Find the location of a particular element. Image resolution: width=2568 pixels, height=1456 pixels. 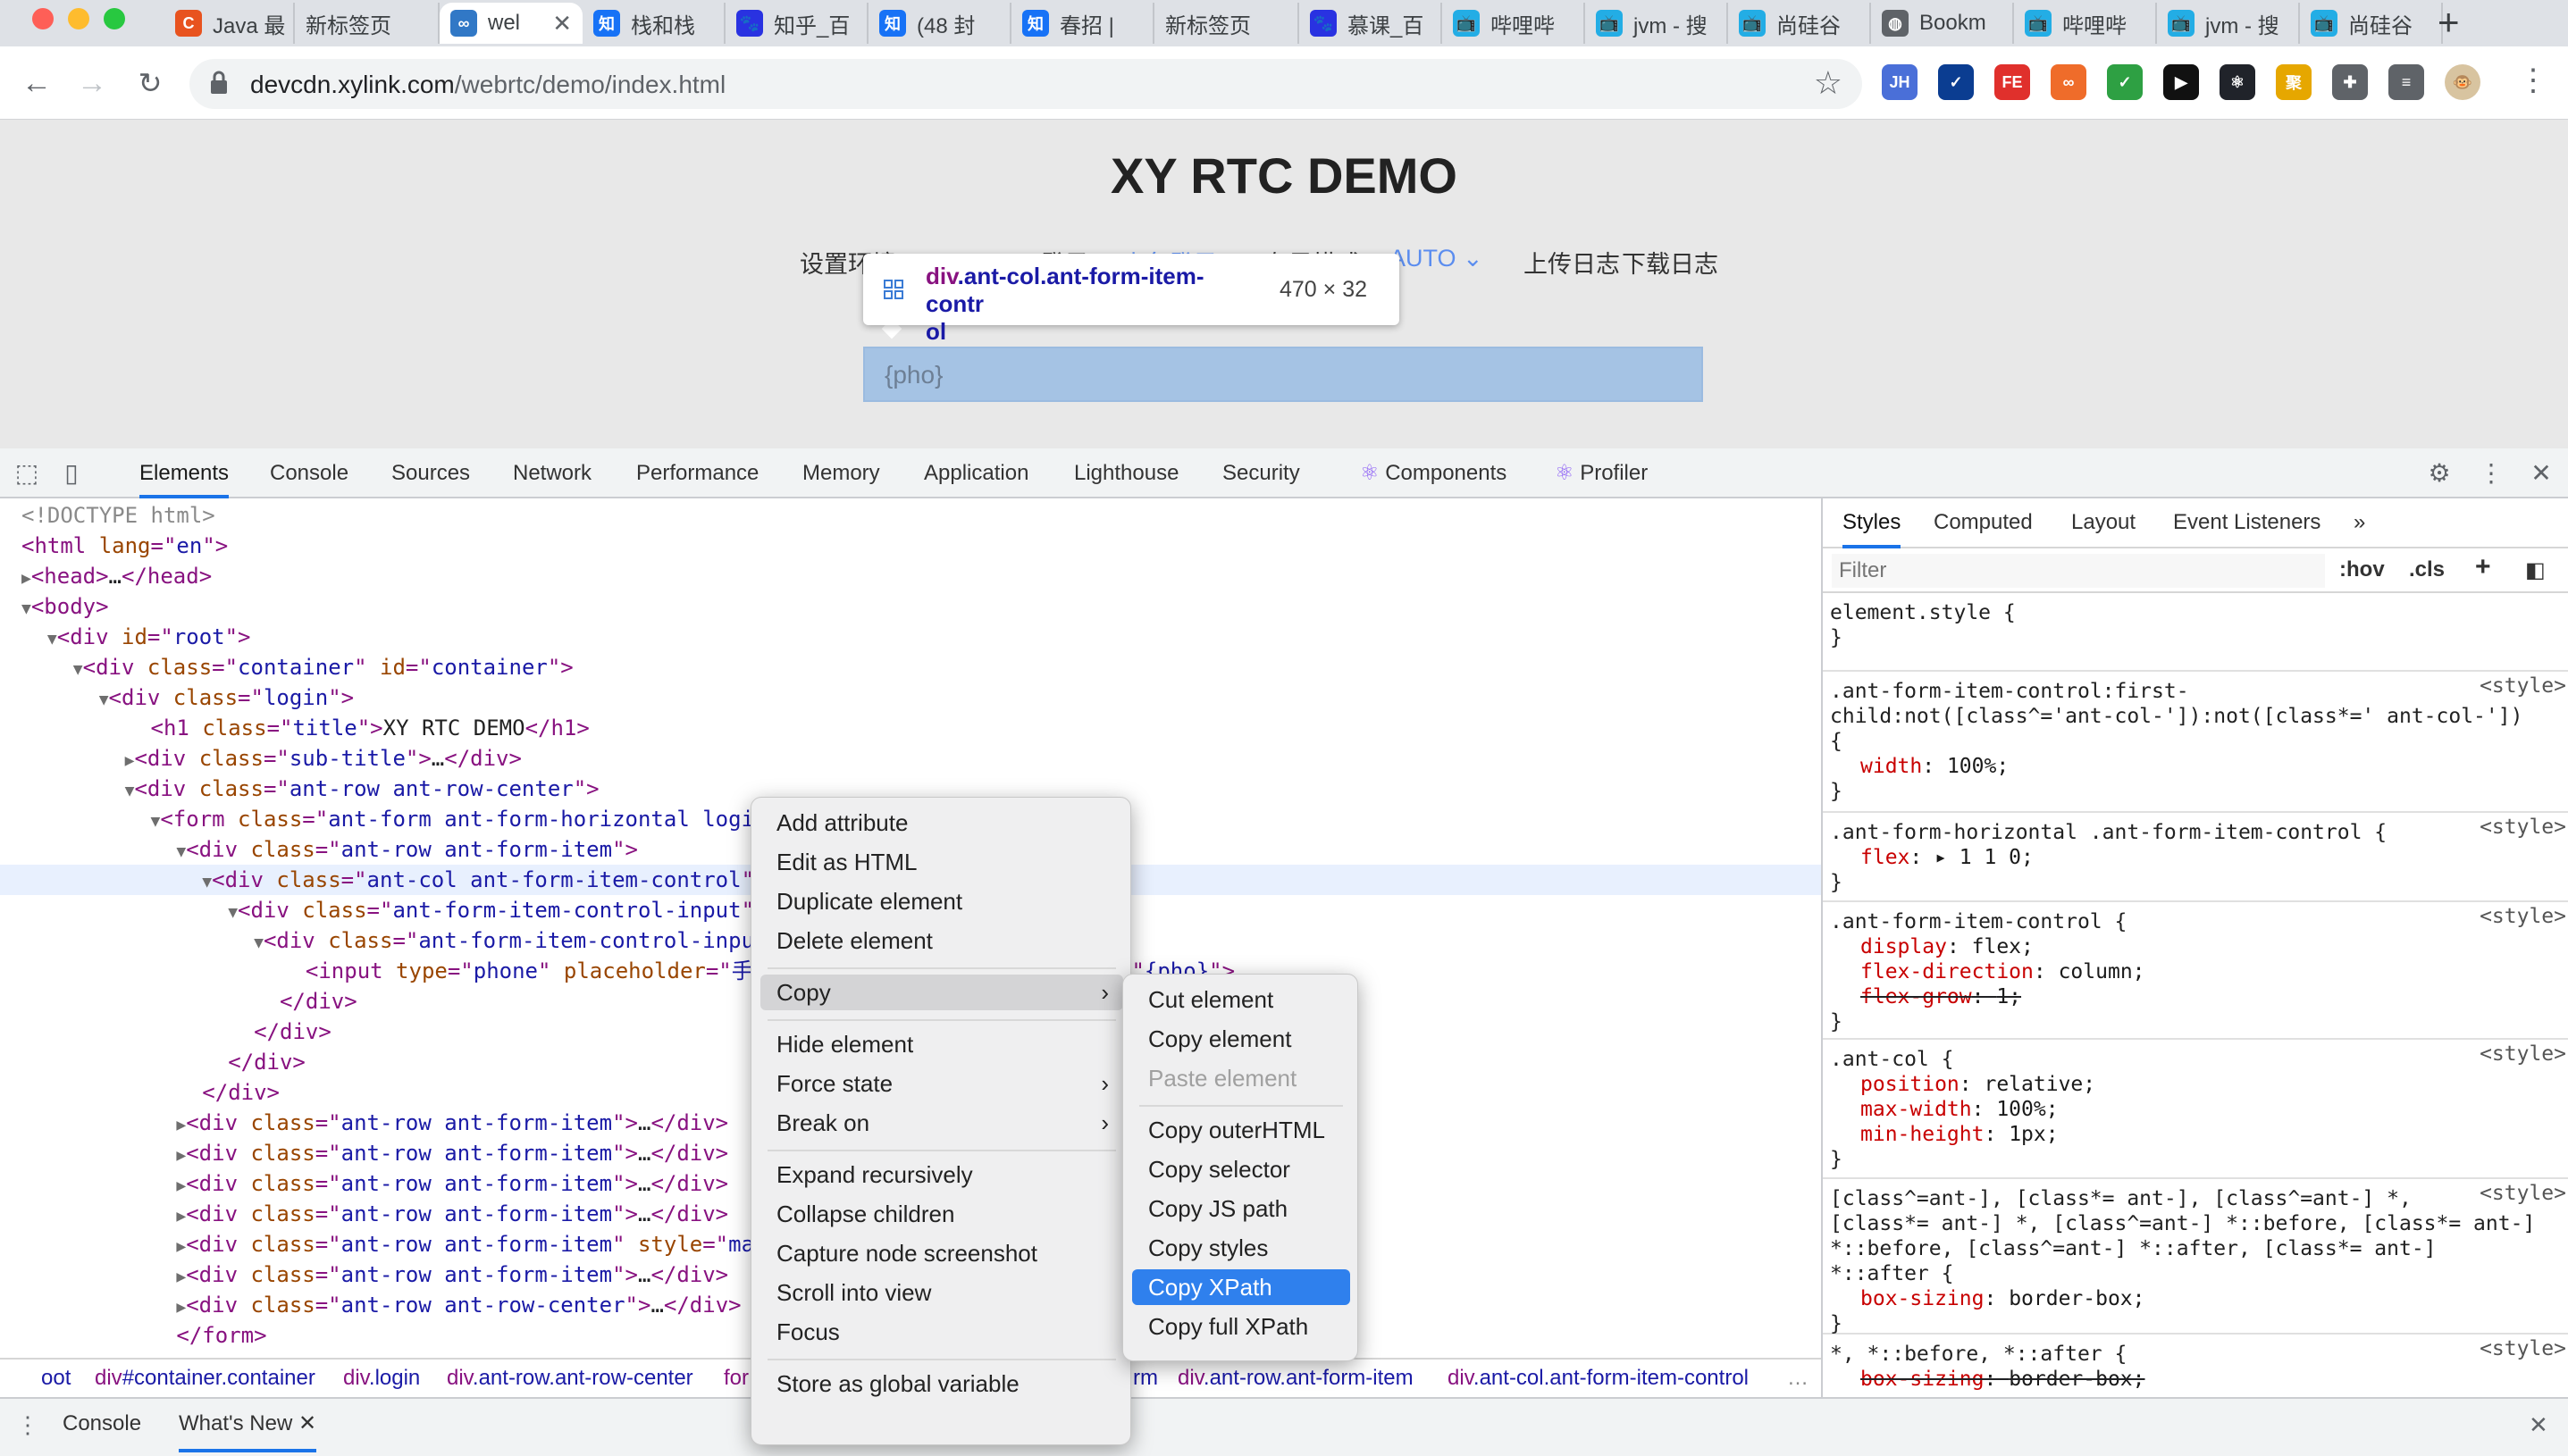

breadcrumb-item: div.ant-row.ant-form-item is located at coordinates (1296, 1378).